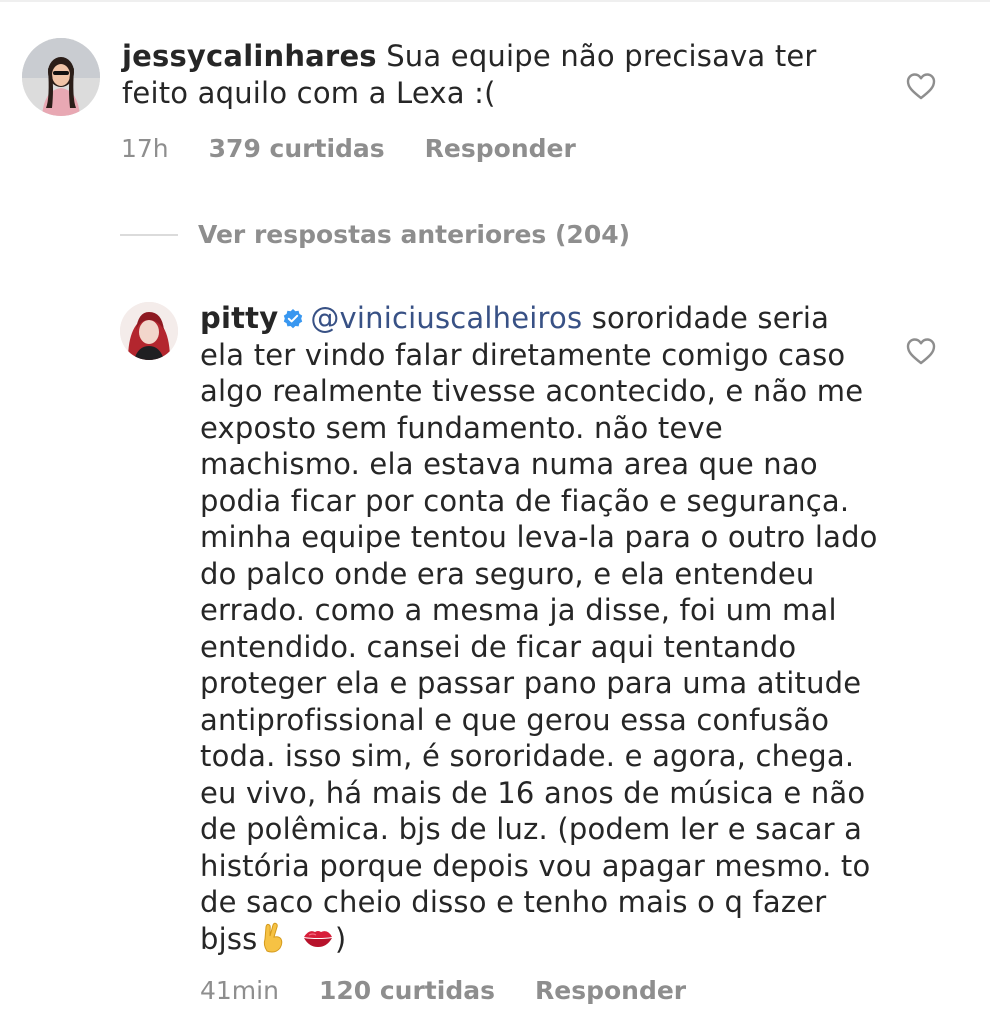 The image size is (990, 1024). What do you see at coordinates (297, 148) in the screenshot?
I see `like-count: 379 curtidas` at bounding box center [297, 148].